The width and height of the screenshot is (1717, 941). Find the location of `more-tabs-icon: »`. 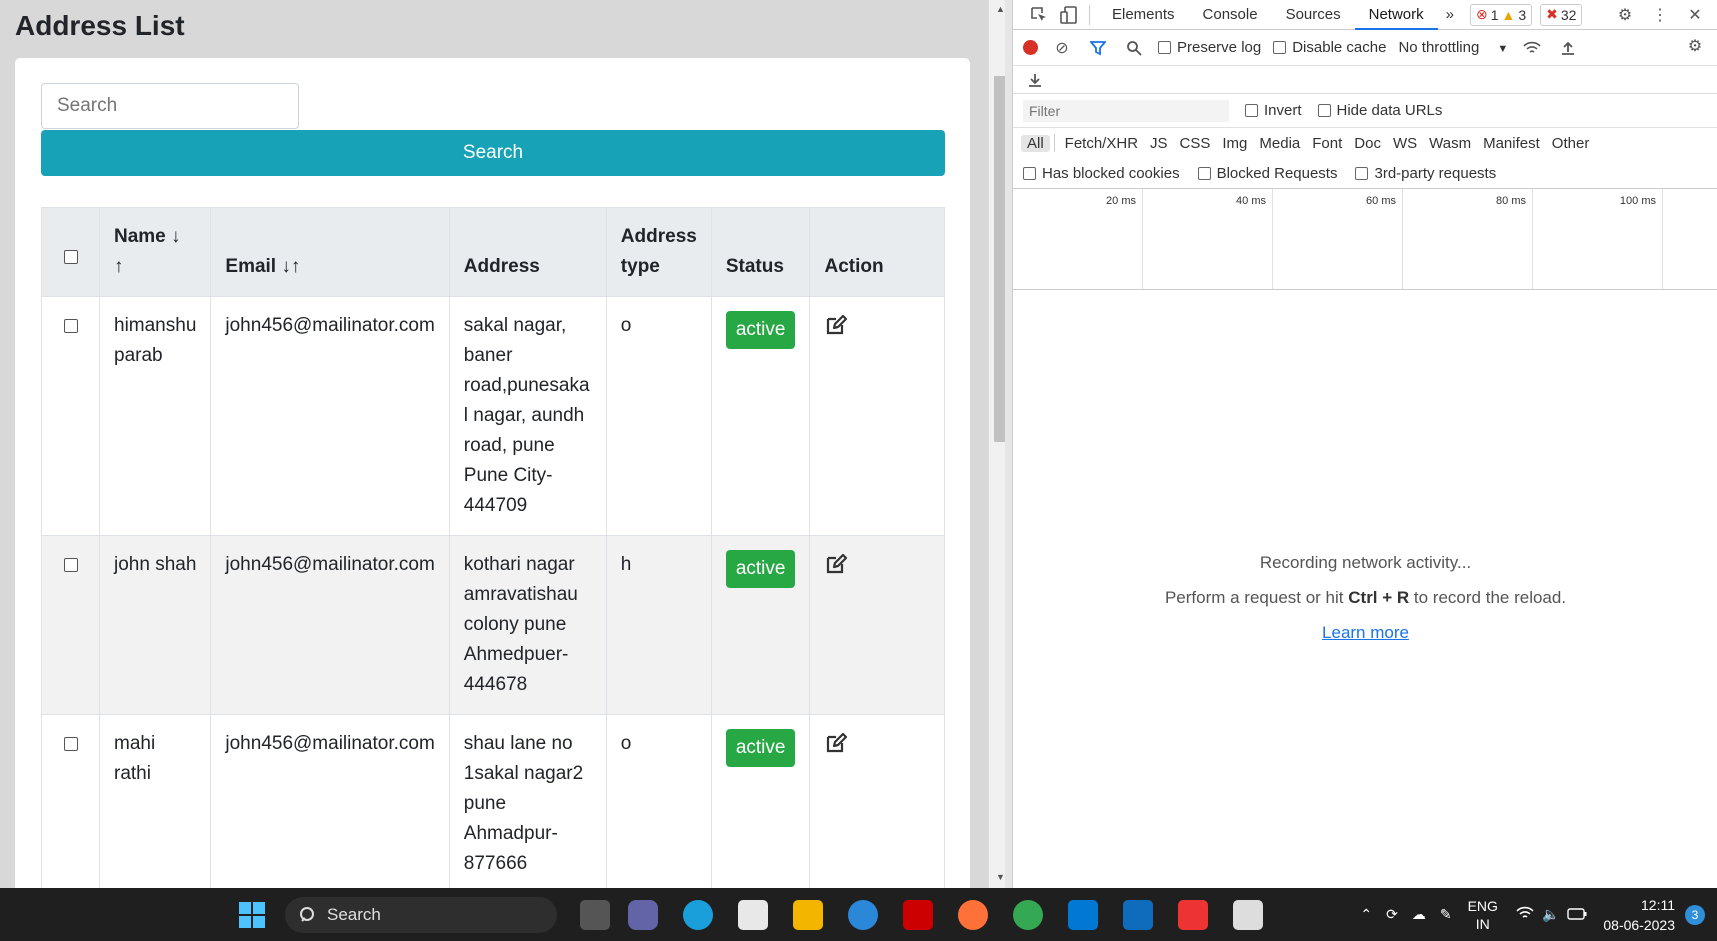

more-tabs-icon: » is located at coordinates (1450, 15).